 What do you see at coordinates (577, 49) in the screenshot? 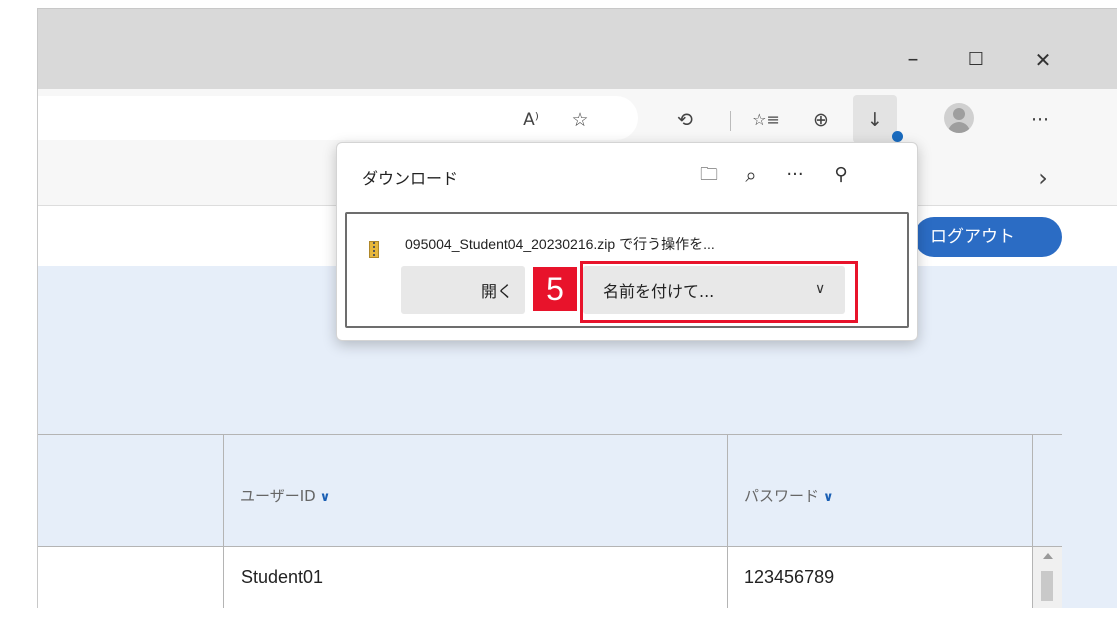
I see `title-bar: – ☐ ✕` at bounding box center [577, 49].